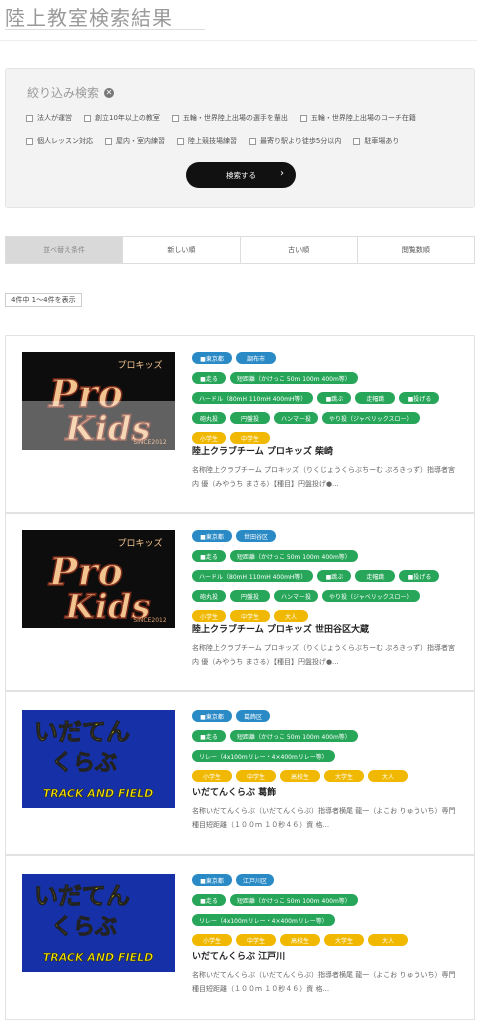 Image resolution: width=477 pixels, height=1024 pixels. I want to click on filter-private-lesson: 個人レッスン対応, so click(59, 141).